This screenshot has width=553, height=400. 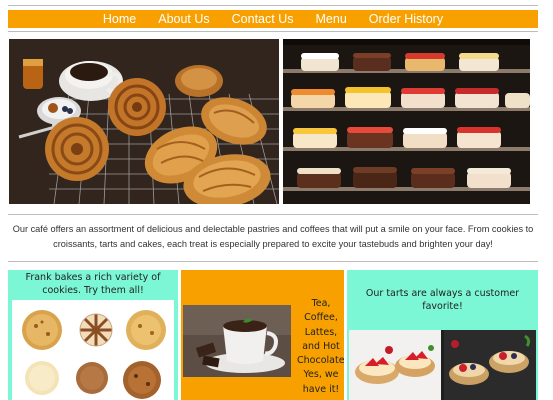 I want to click on nav-menu: Menu, so click(x=331, y=19).